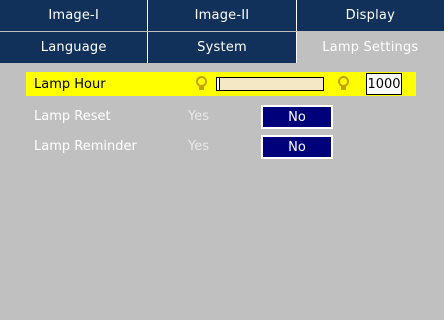 The height and width of the screenshot is (320, 444). Describe the element at coordinates (370, 47) in the screenshot. I see `tab-lamp-settings: Lamp Settings` at that location.